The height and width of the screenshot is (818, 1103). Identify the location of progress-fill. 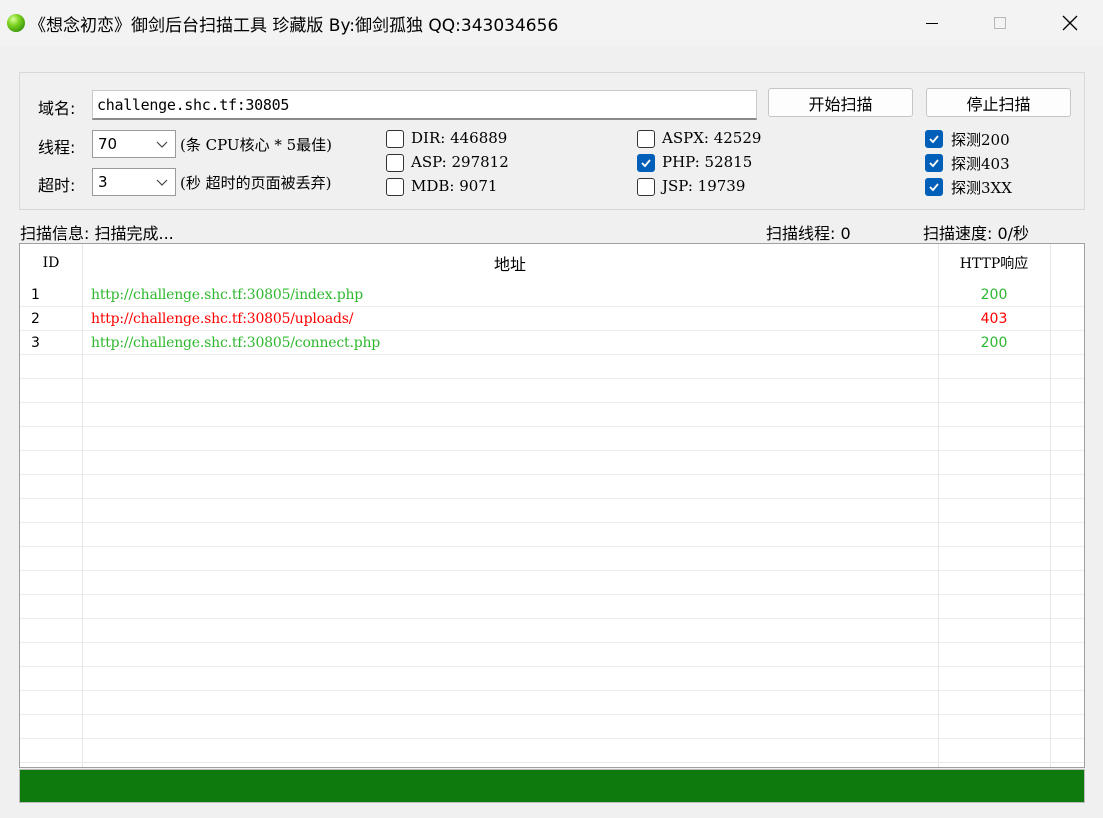
(552, 786).